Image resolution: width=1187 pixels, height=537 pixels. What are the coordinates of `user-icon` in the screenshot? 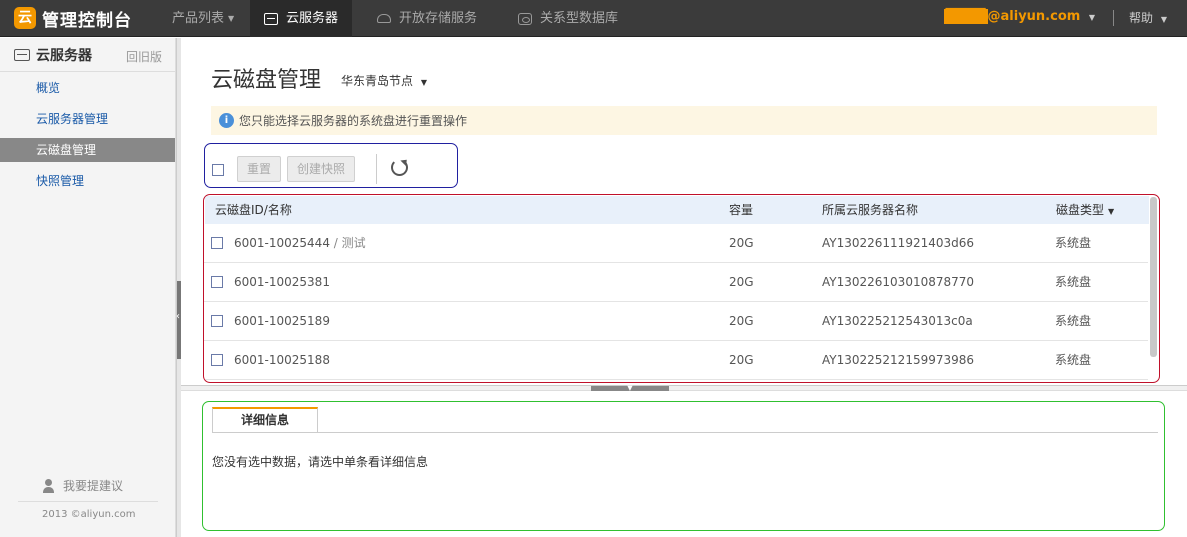 It's located at (50, 485).